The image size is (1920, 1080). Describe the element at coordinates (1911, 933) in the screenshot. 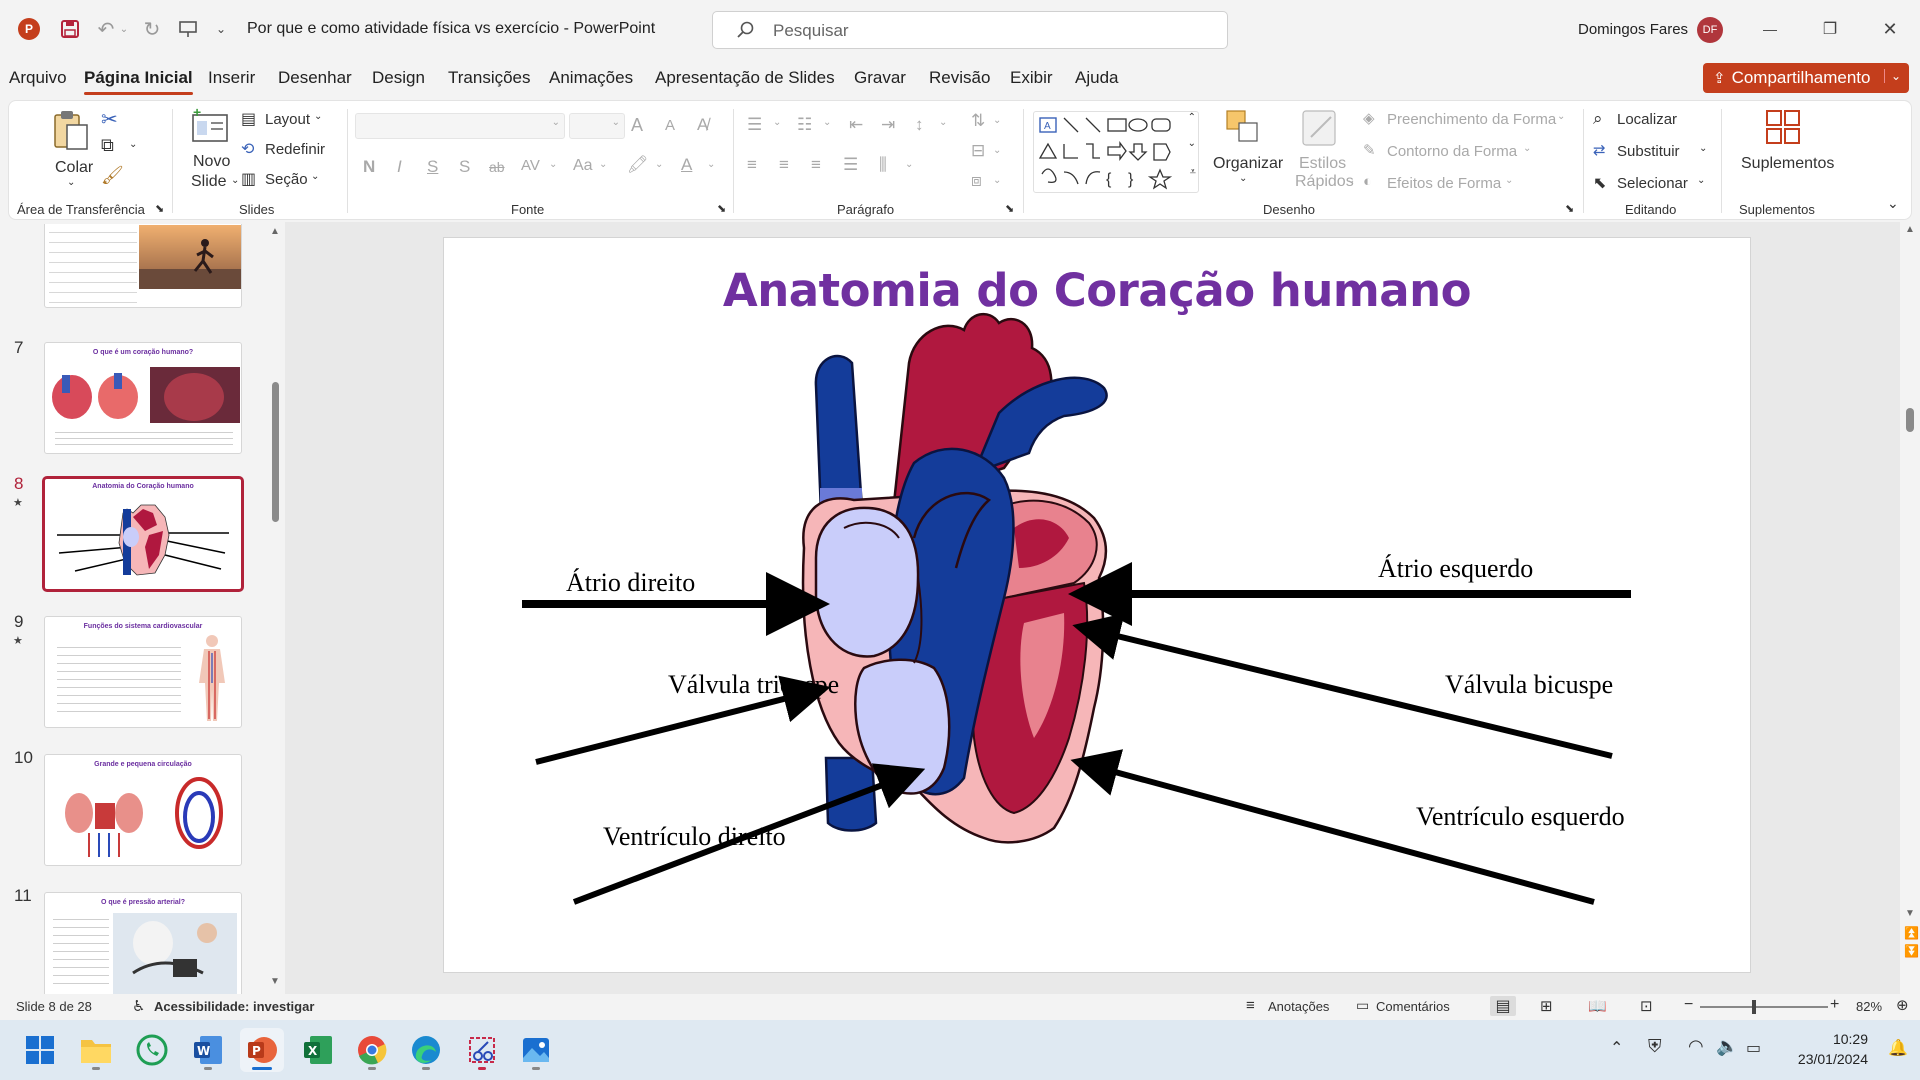

I see `previous-slide-icon: ⏫` at that location.